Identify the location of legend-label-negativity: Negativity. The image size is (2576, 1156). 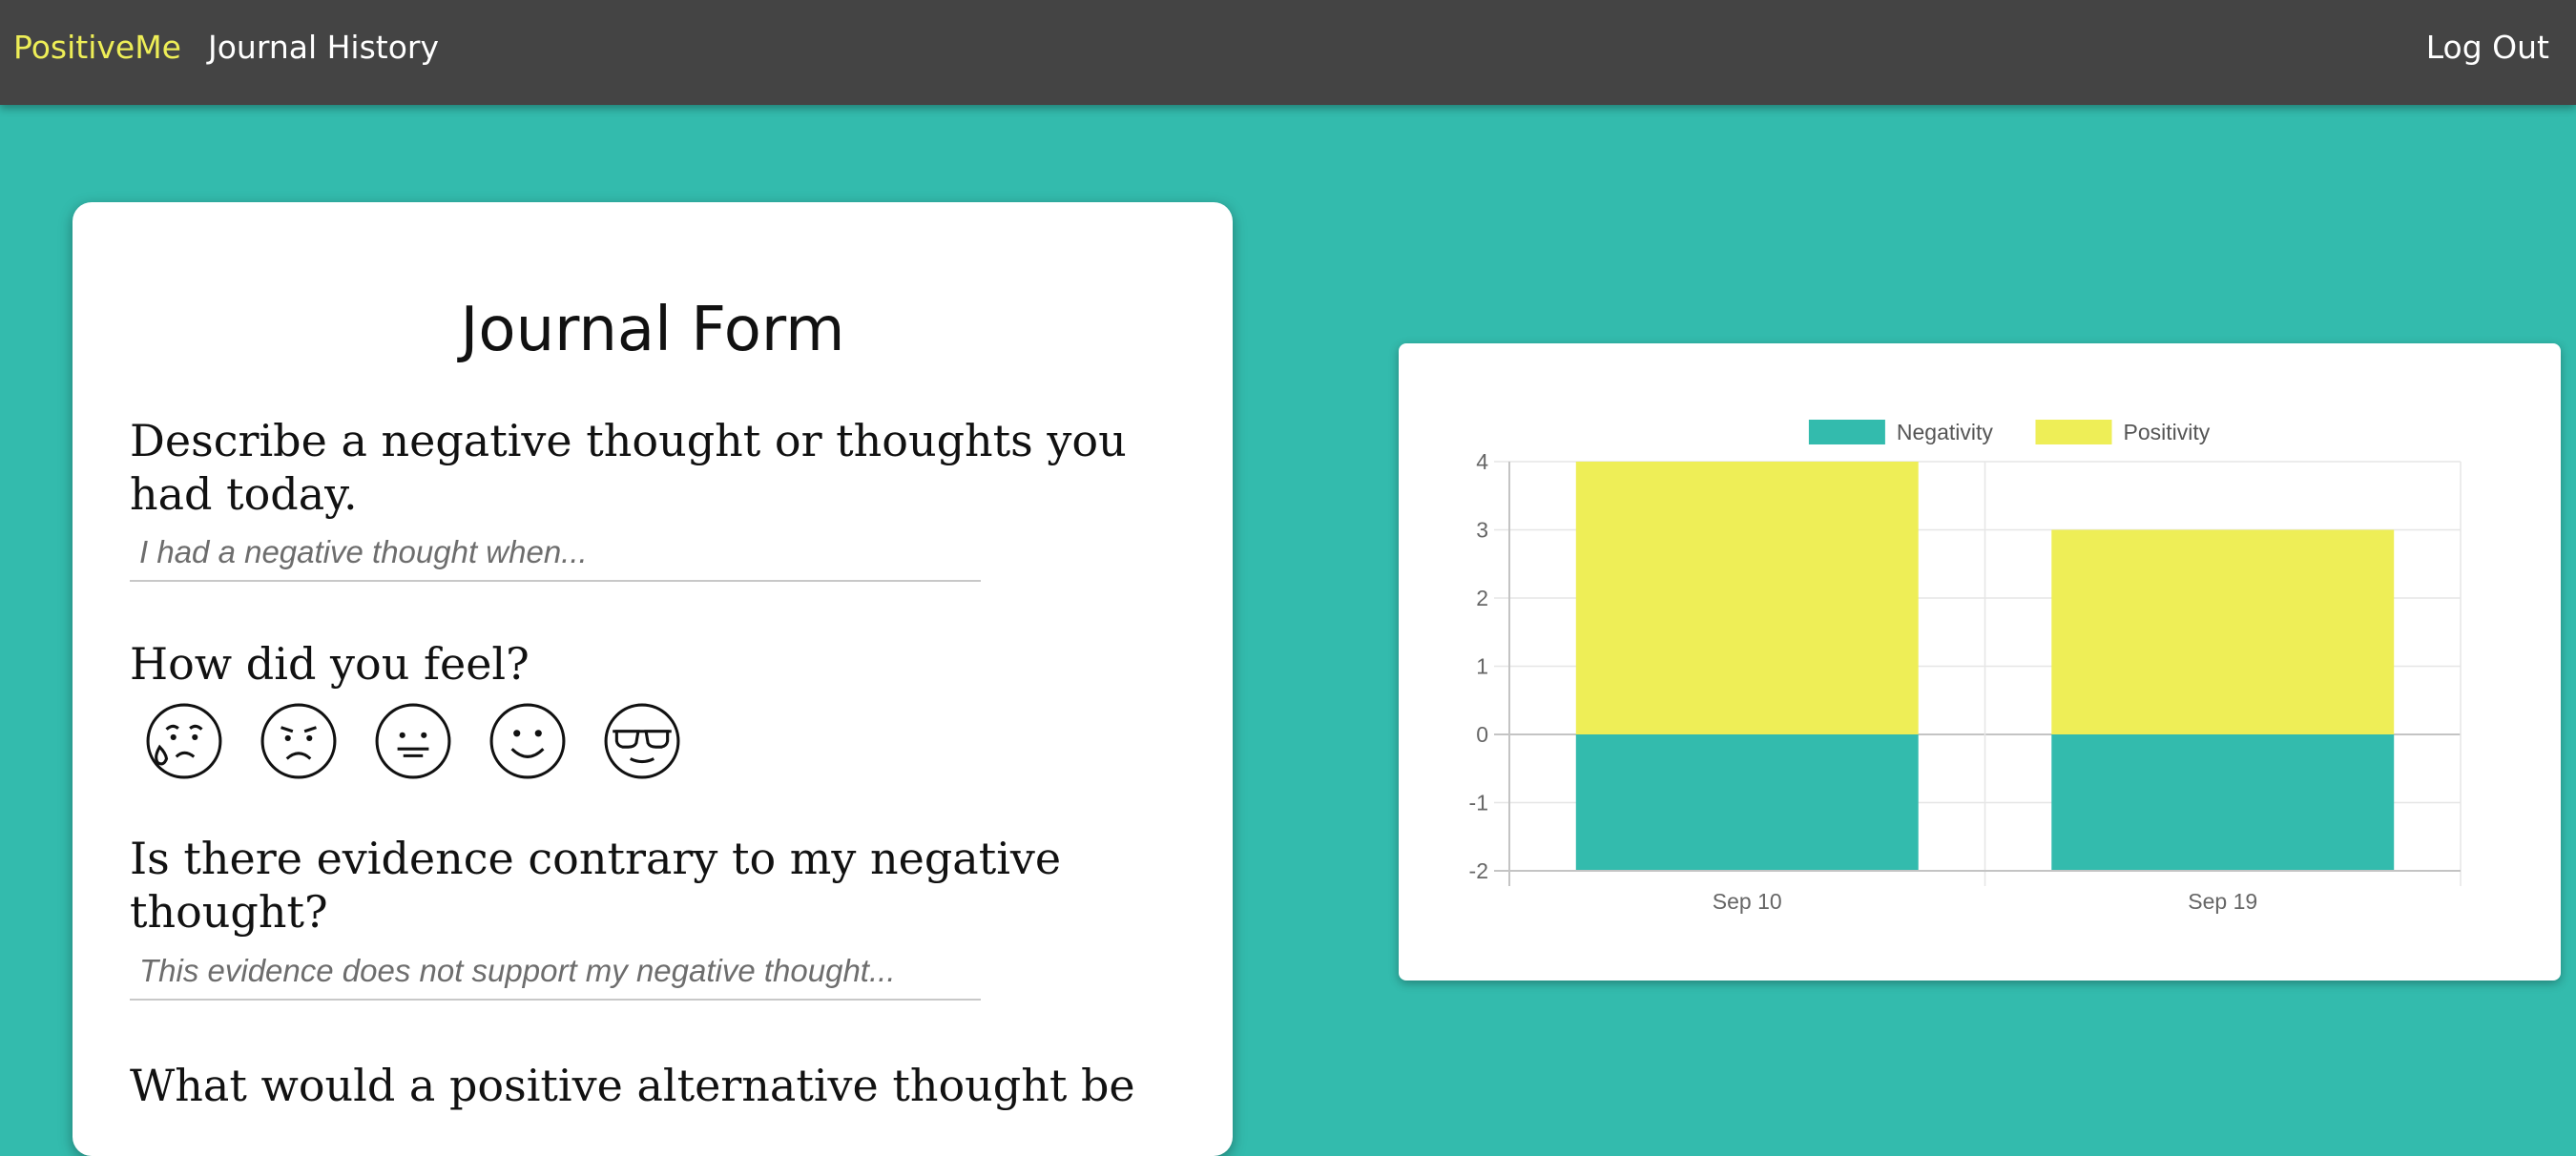
(1945, 432).